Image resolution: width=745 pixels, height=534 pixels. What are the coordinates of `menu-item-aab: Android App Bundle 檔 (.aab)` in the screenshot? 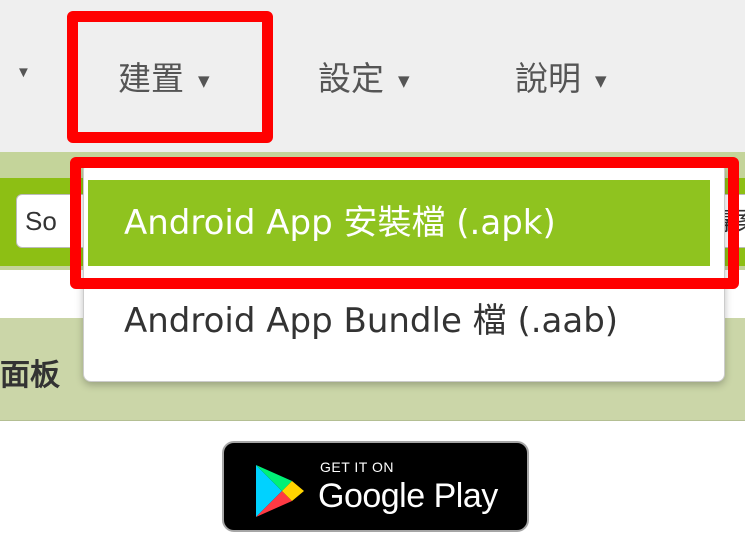 It's located at (371, 321).